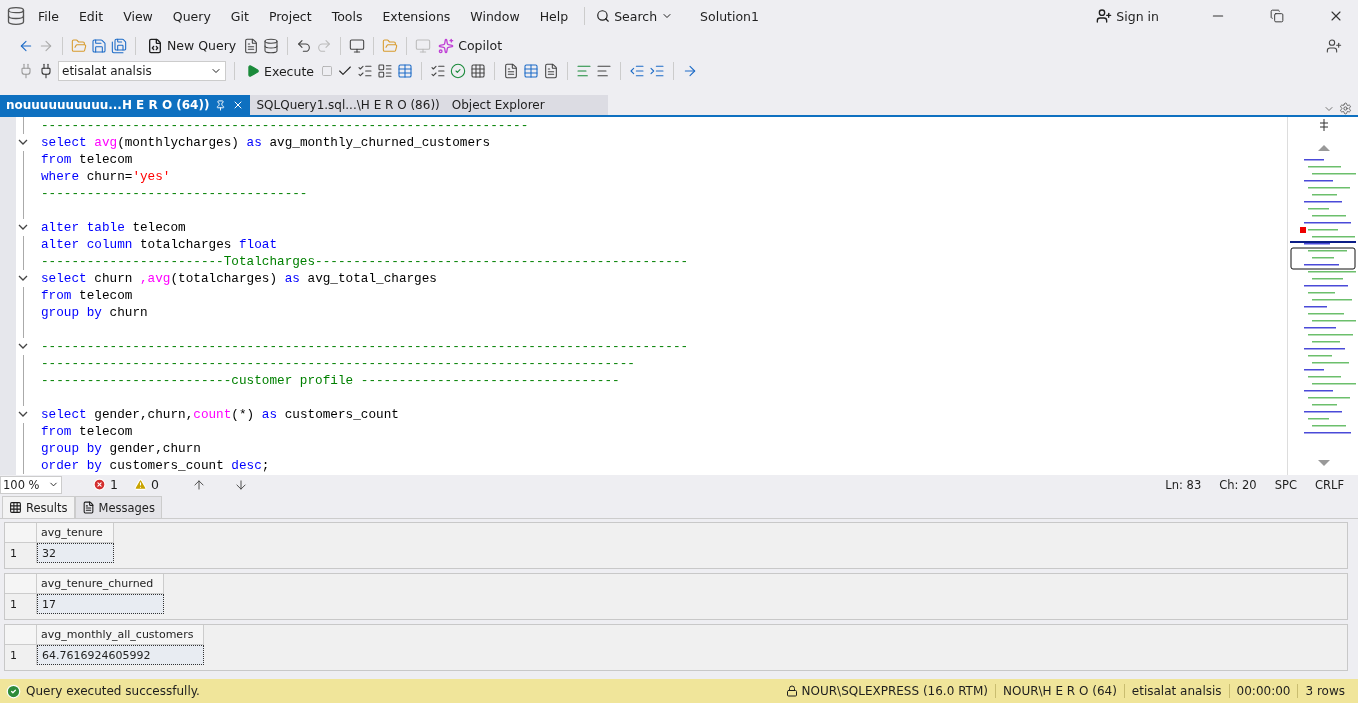  Describe the element at coordinates (101, 604) in the screenshot. I see `table-cell: 17` at that location.